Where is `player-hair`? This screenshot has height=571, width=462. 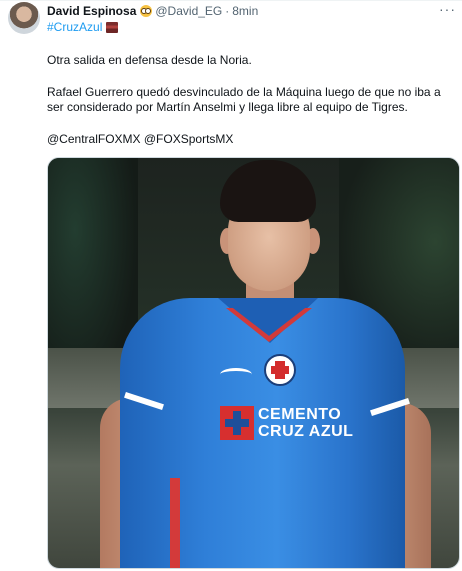
player-hair is located at coordinates (268, 191).